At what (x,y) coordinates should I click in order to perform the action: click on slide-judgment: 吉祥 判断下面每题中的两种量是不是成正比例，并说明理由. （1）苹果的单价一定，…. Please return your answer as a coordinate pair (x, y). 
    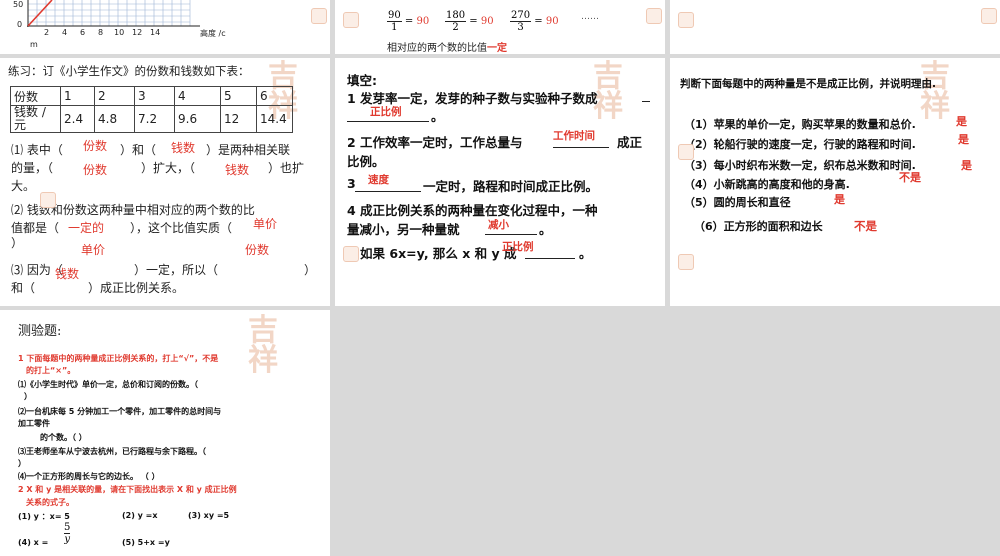
    Looking at the image, I should click on (835, 182).